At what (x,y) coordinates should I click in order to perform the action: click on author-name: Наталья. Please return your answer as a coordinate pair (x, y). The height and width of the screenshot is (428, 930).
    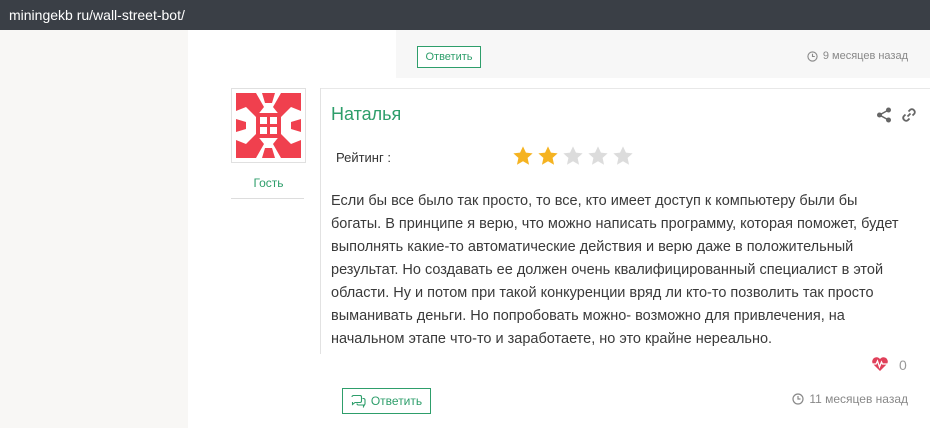
    Looking at the image, I should click on (366, 114).